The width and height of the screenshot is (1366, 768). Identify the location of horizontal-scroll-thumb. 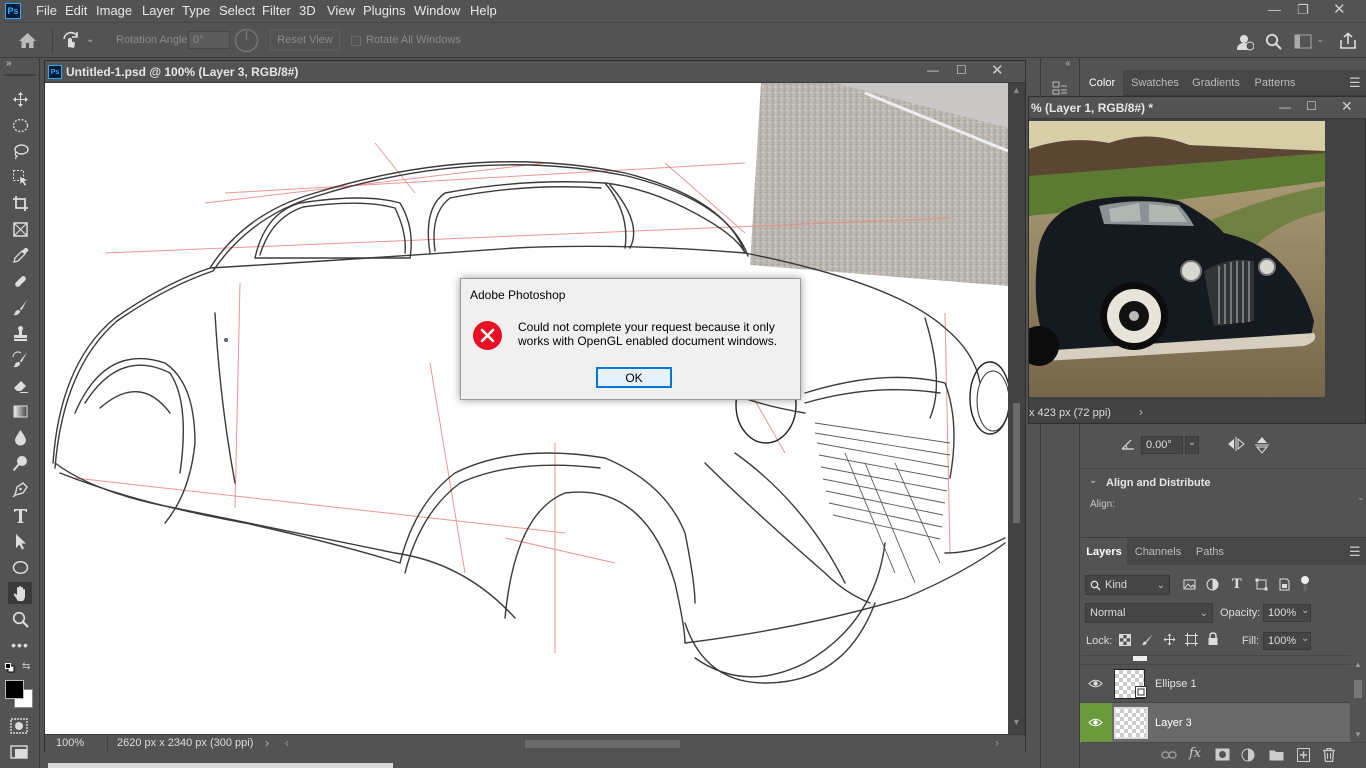
(602, 744).